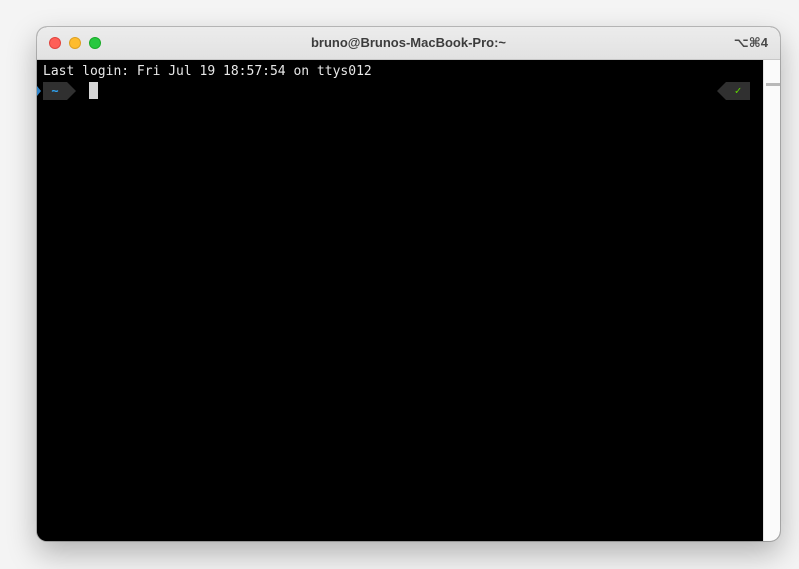 The width and height of the screenshot is (799, 569). What do you see at coordinates (400, 91) in the screenshot?
I see `prompt-line: ~ ✓` at bounding box center [400, 91].